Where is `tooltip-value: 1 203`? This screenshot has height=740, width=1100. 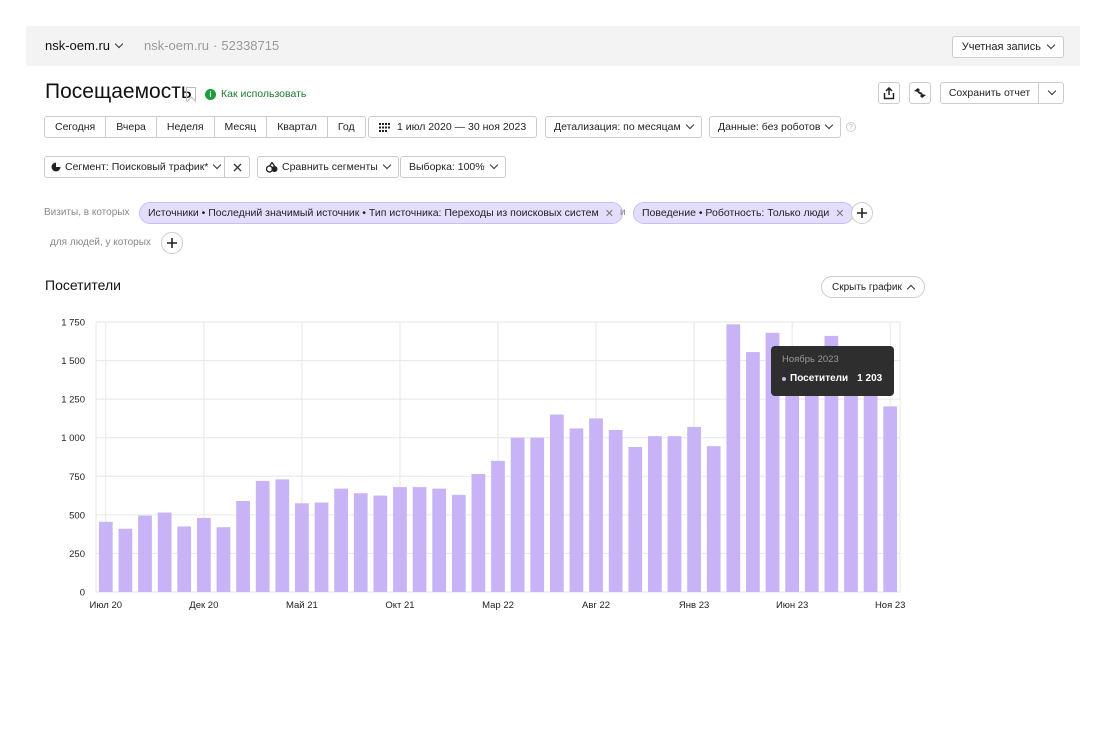 tooltip-value: 1 203 is located at coordinates (870, 378).